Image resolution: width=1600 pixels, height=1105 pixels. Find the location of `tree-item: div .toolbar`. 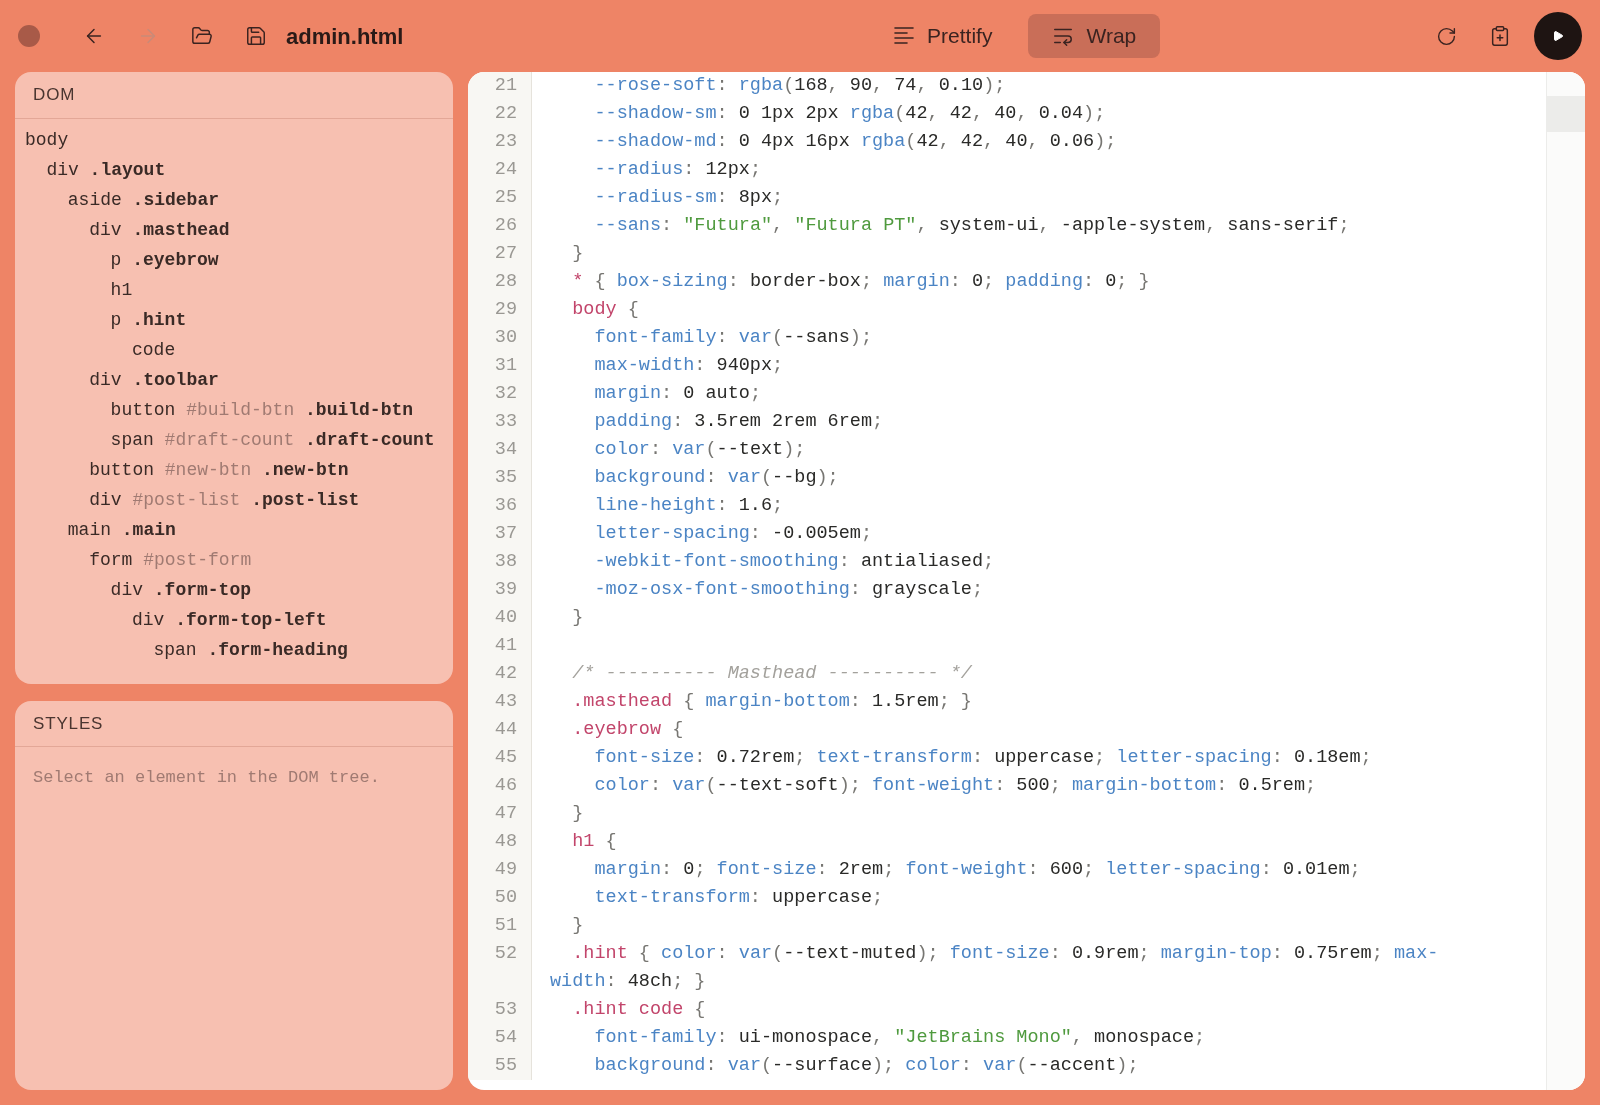

tree-item: div .toolbar is located at coordinates (234, 380).